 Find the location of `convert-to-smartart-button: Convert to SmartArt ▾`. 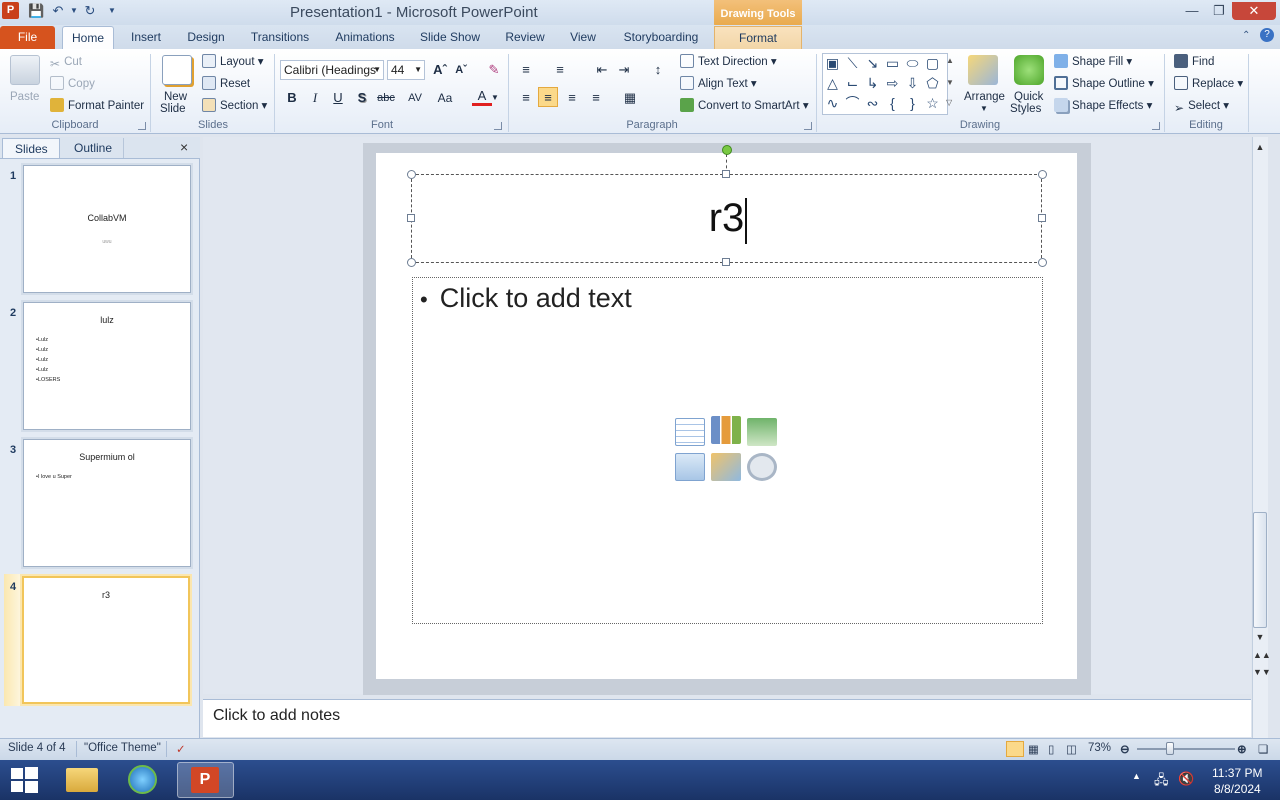

convert-to-smartart-button: Convert to SmartArt ▾ is located at coordinates (744, 106).